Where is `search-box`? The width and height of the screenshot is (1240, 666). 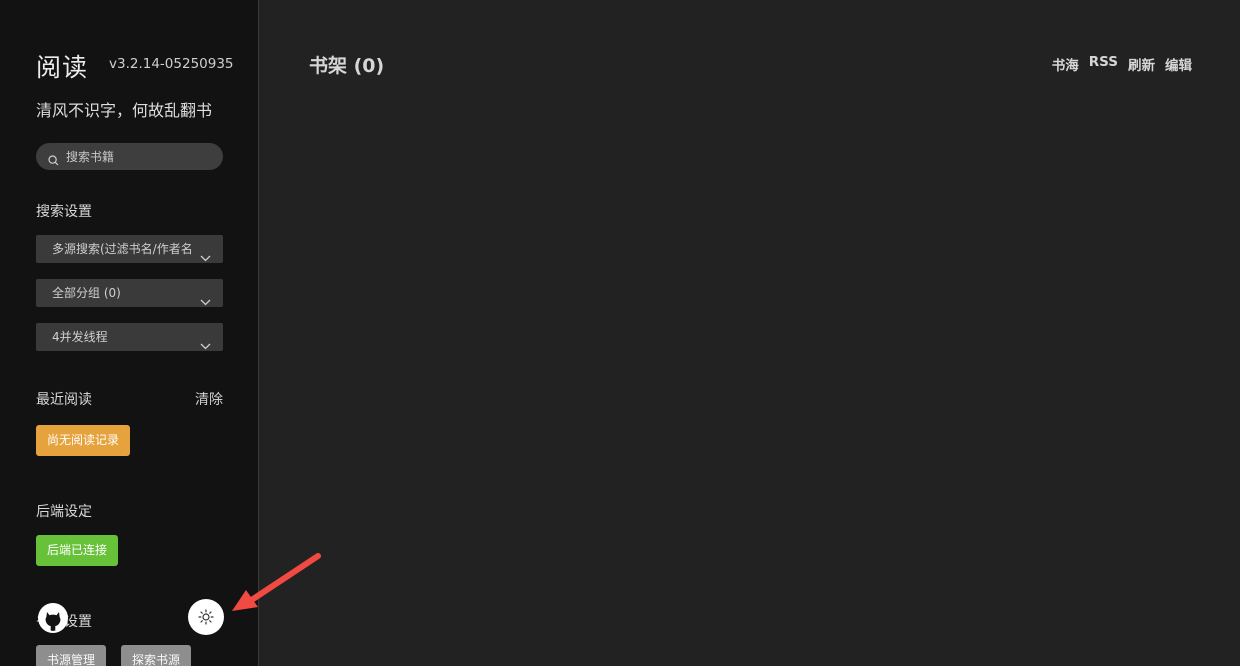
search-box is located at coordinates (129, 156).